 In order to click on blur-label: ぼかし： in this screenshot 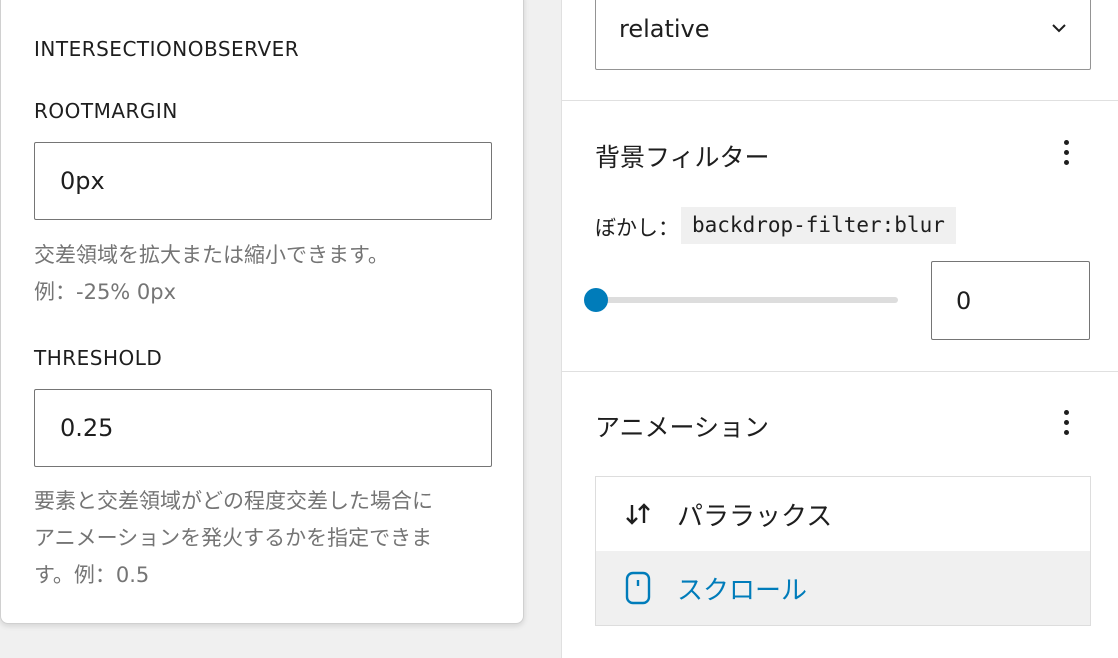, I will do `click(637, 228)`.